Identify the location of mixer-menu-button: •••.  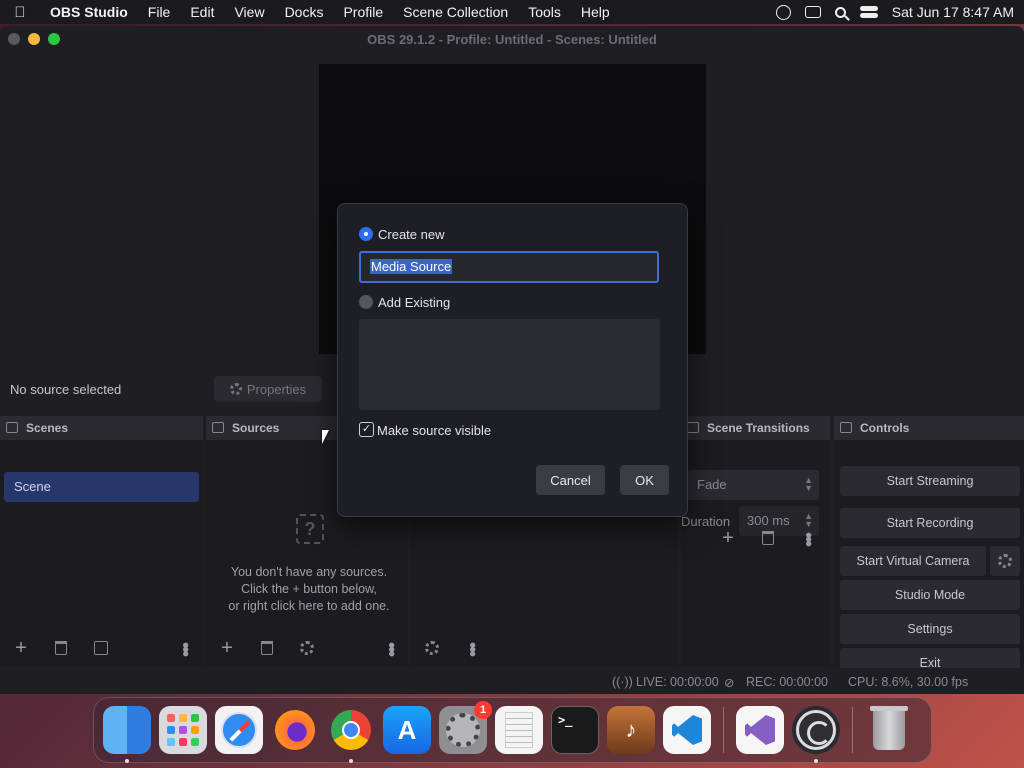
(473, 648).